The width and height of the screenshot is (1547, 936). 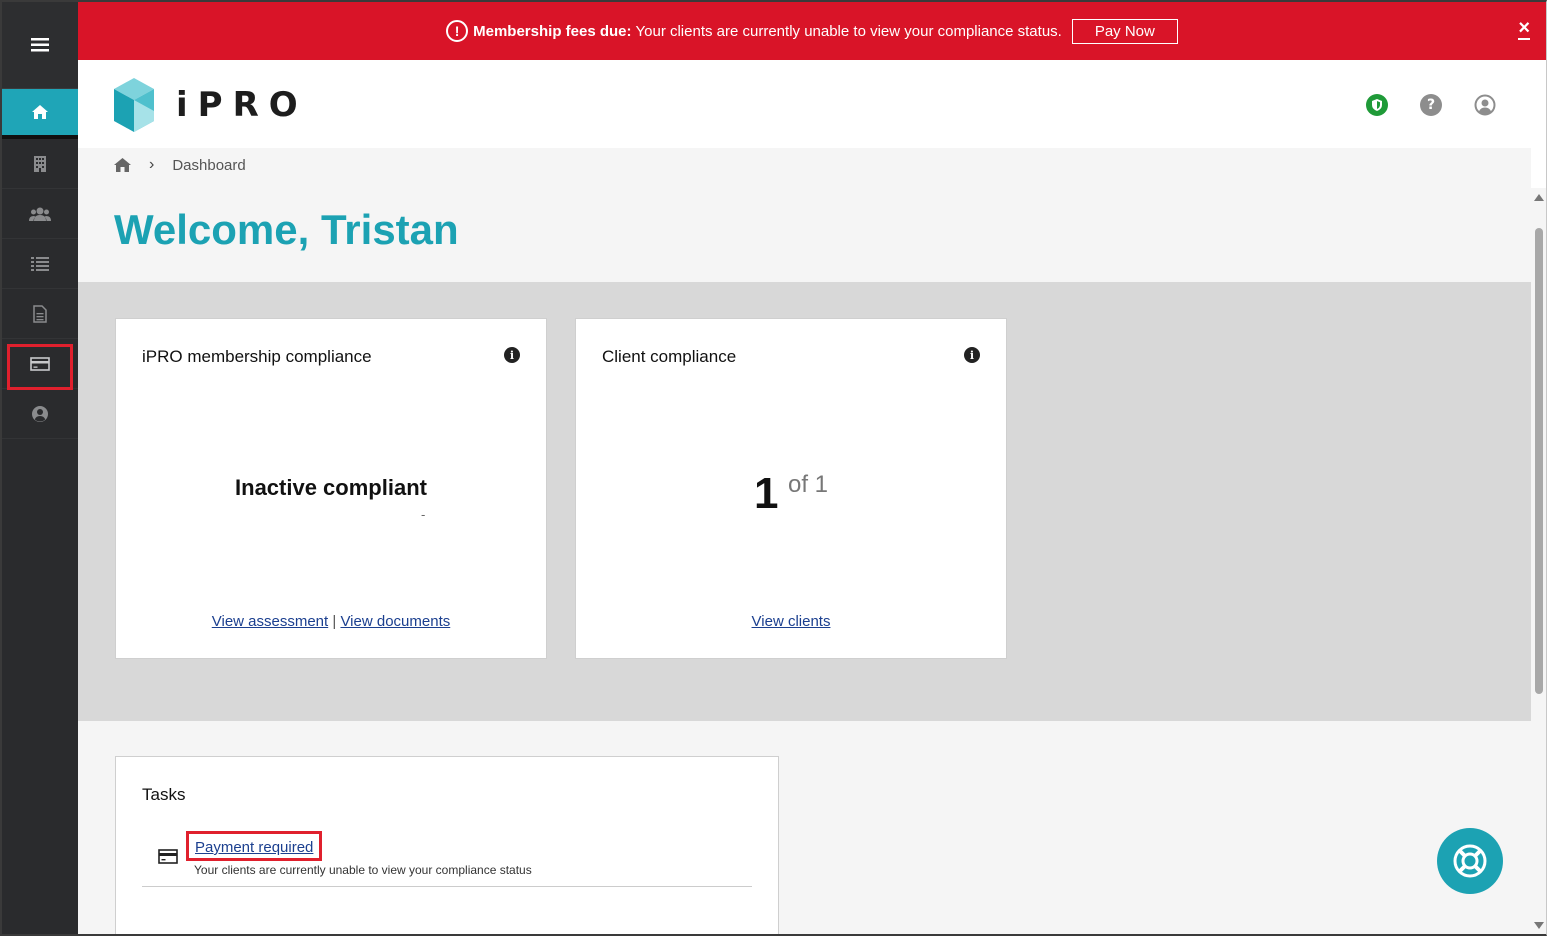 I want to click on sidebar-item-account, so click(x=40, y=414).